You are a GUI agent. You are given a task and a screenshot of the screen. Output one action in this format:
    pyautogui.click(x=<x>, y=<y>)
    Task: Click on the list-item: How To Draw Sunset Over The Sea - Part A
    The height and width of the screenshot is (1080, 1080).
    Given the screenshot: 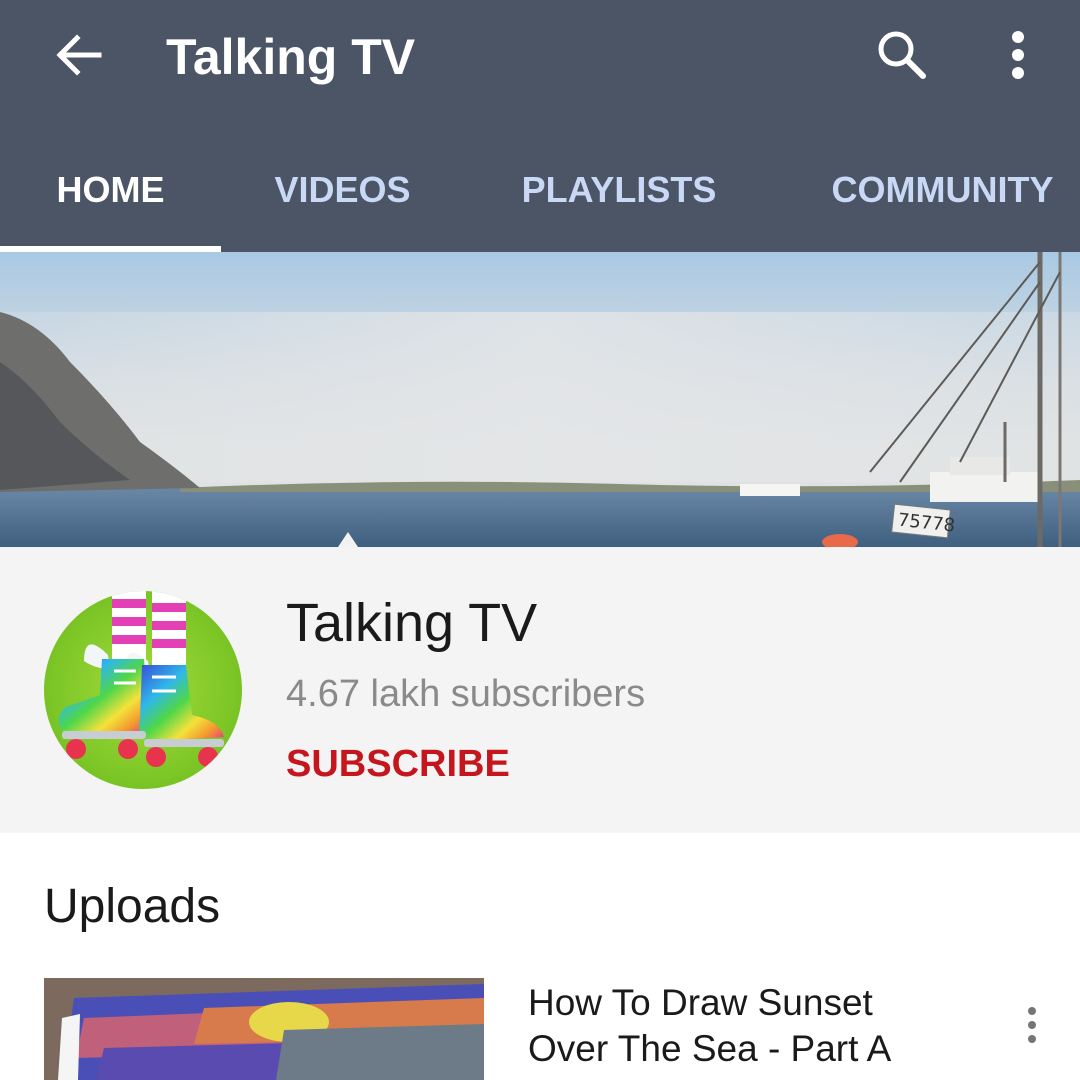 What is the action you would take?
    pyautogui.click(x=540, y=1029)
    